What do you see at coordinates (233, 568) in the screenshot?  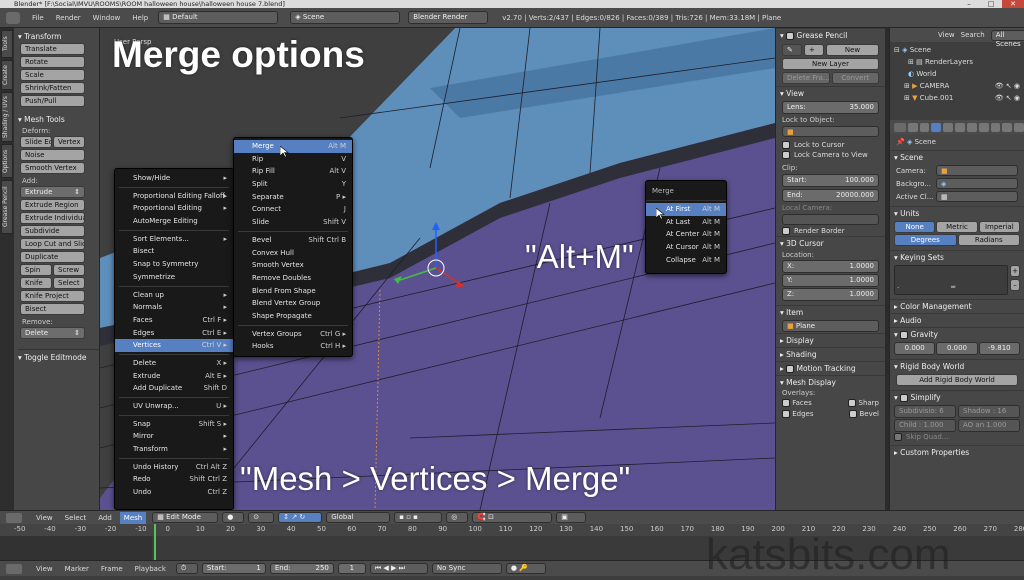 I see `start-frame-field: Start: 1` at bounding box center [233, 568].